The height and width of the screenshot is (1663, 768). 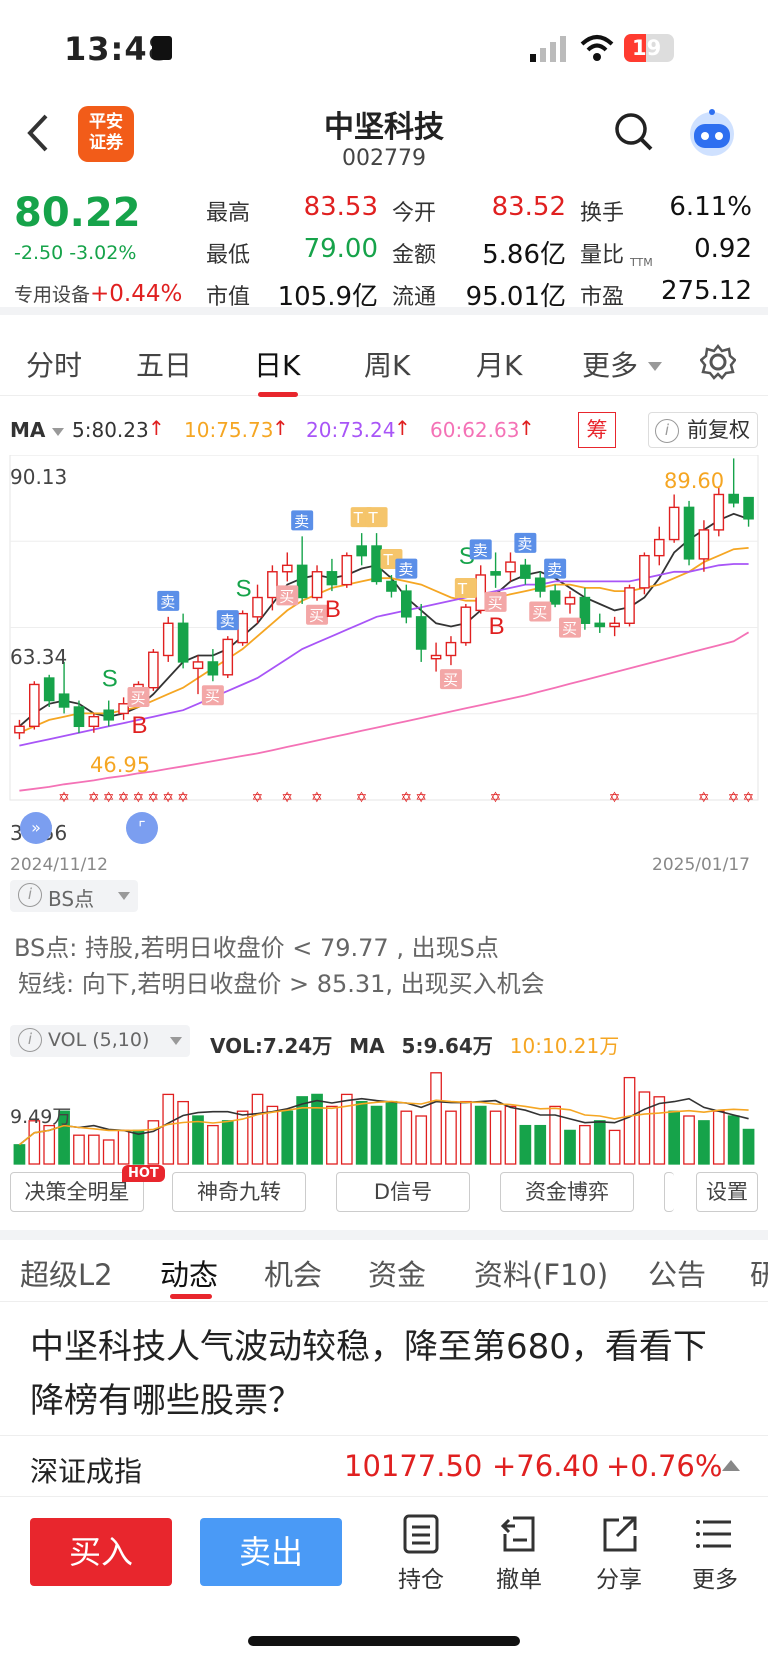 What do you see at coordinates (367, 1046) in the screenshot?
I see `vol-ma-label: MA` at bounding box center [367, 1046].